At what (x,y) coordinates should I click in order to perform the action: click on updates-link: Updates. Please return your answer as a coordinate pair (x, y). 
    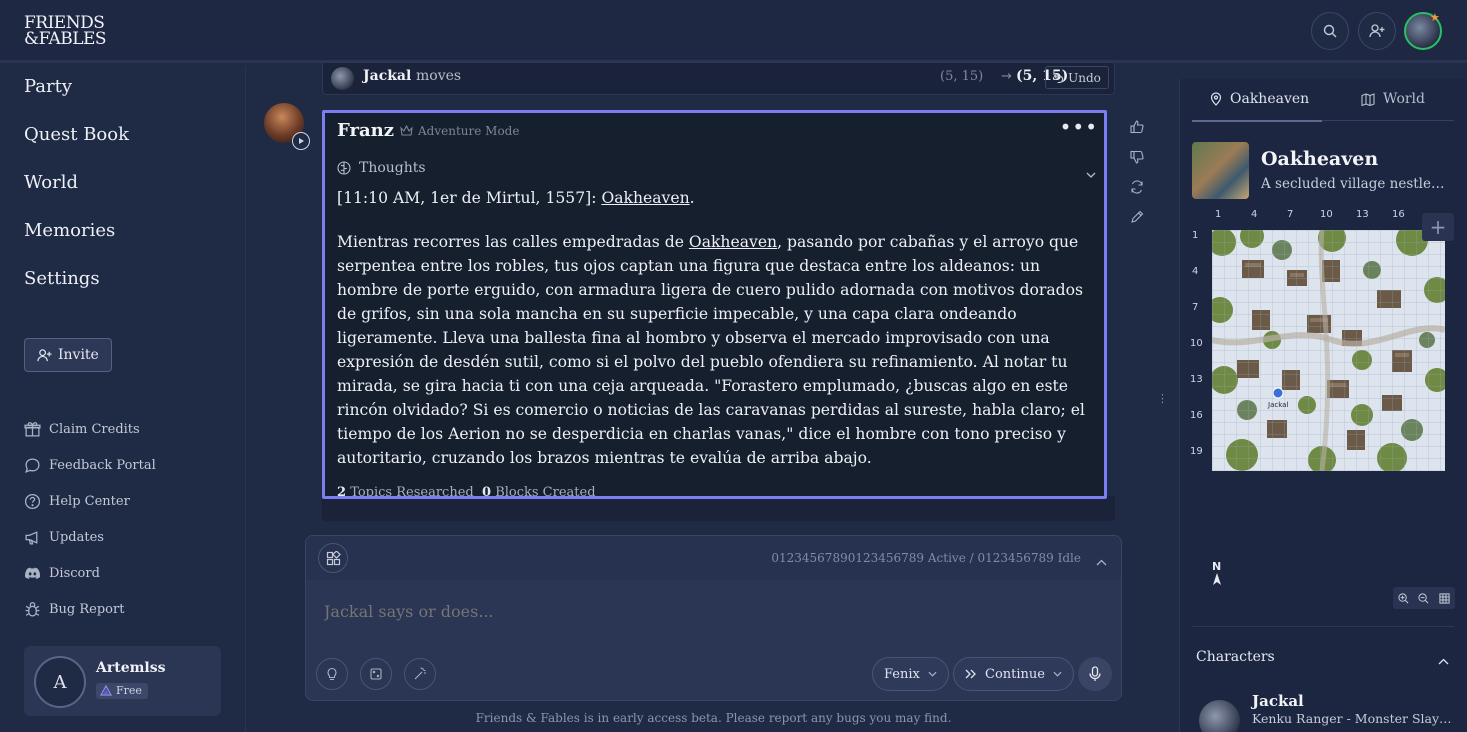
    Looking at the image, I should click on (64, 537).